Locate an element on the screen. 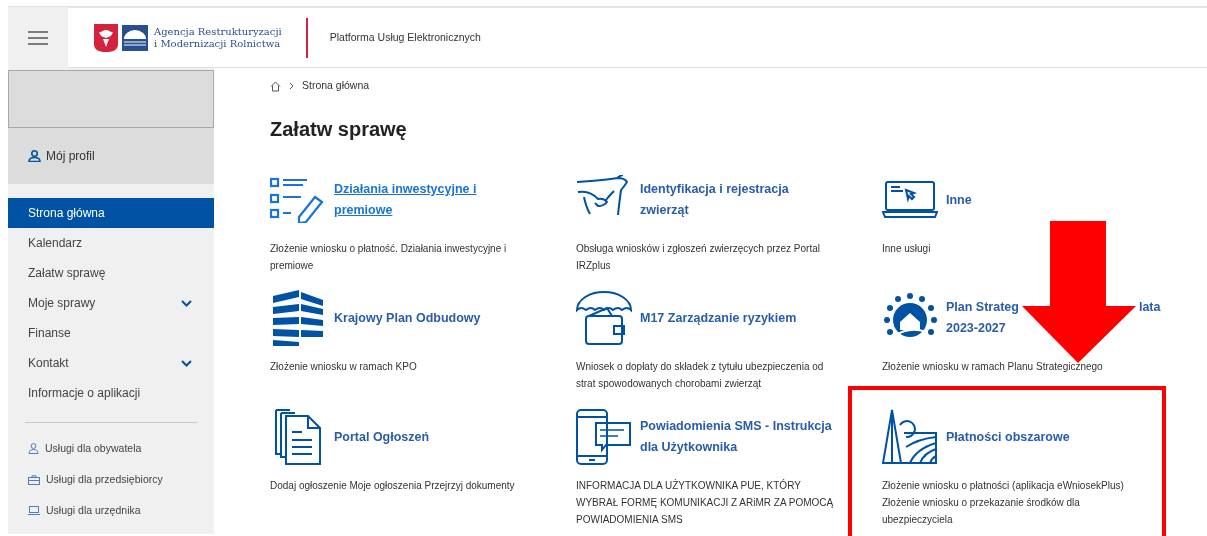  service-description: INFORMACJA DLA UŻYTKOWNIKA PUE, KTÓRY WYBRAŁ FORMĘ KOMUNIKACJI Z ARiMR ZA POMOCĄ POWIADOMIENIA SMS is located at coordinates (705, 502).